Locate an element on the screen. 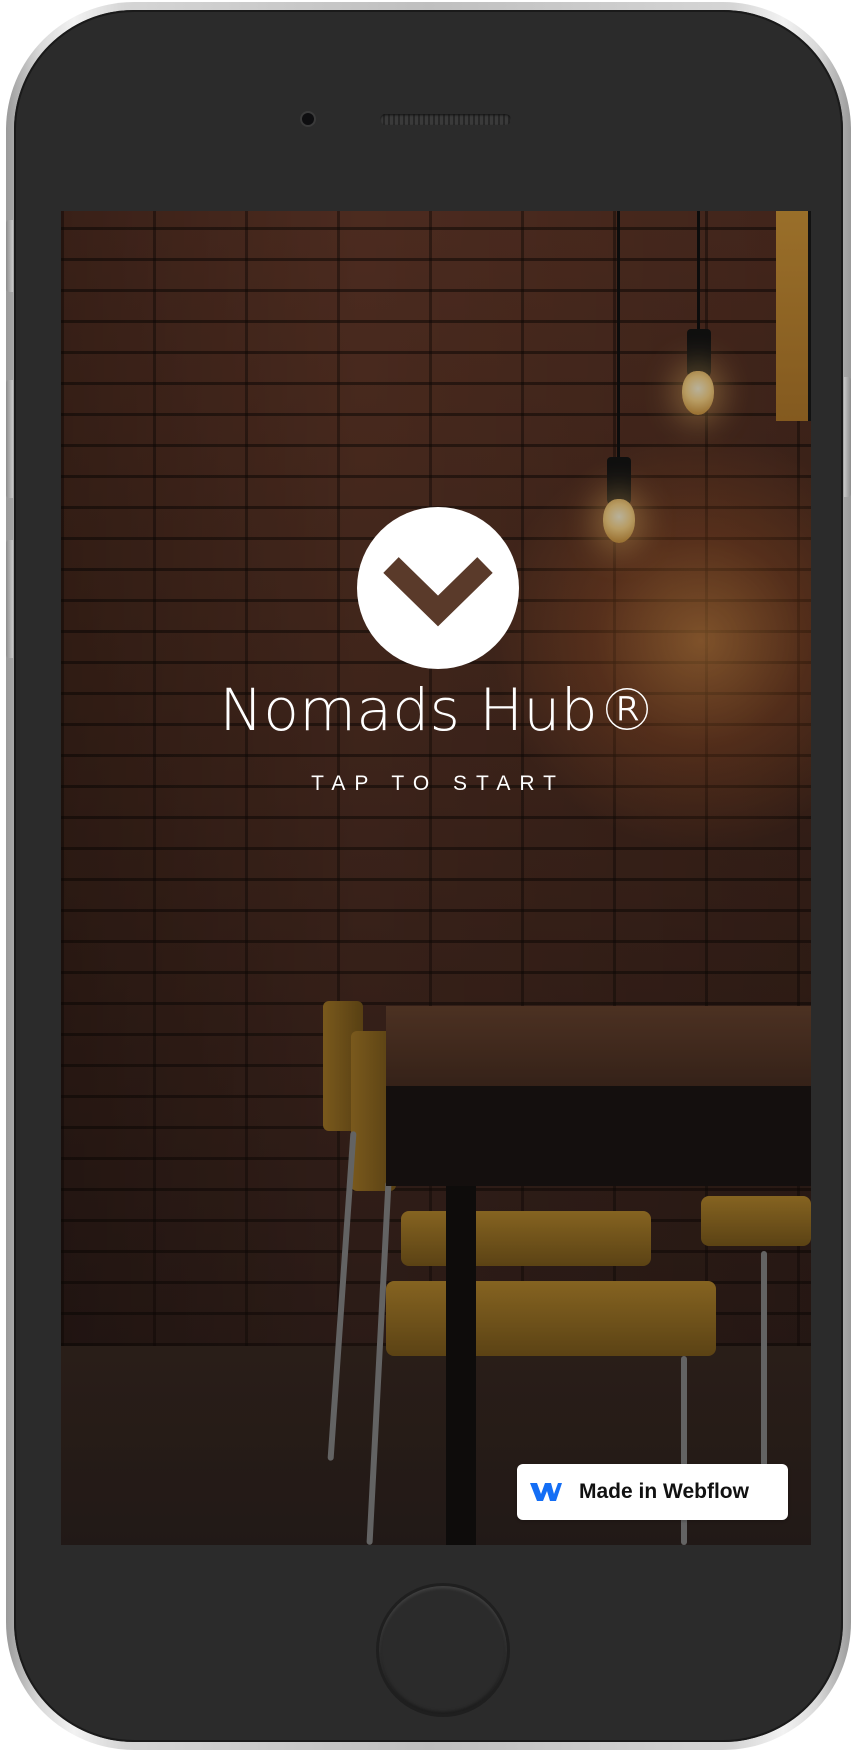  home-button is located at coordinates (443, 1650).